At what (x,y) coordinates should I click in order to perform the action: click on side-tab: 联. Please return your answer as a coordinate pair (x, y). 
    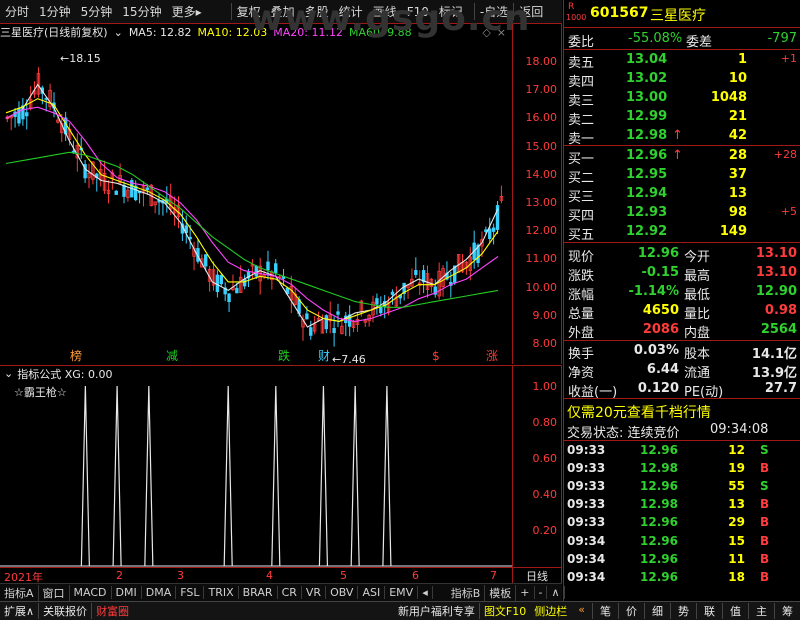
    Looking at the image, I should click on (709, 611).